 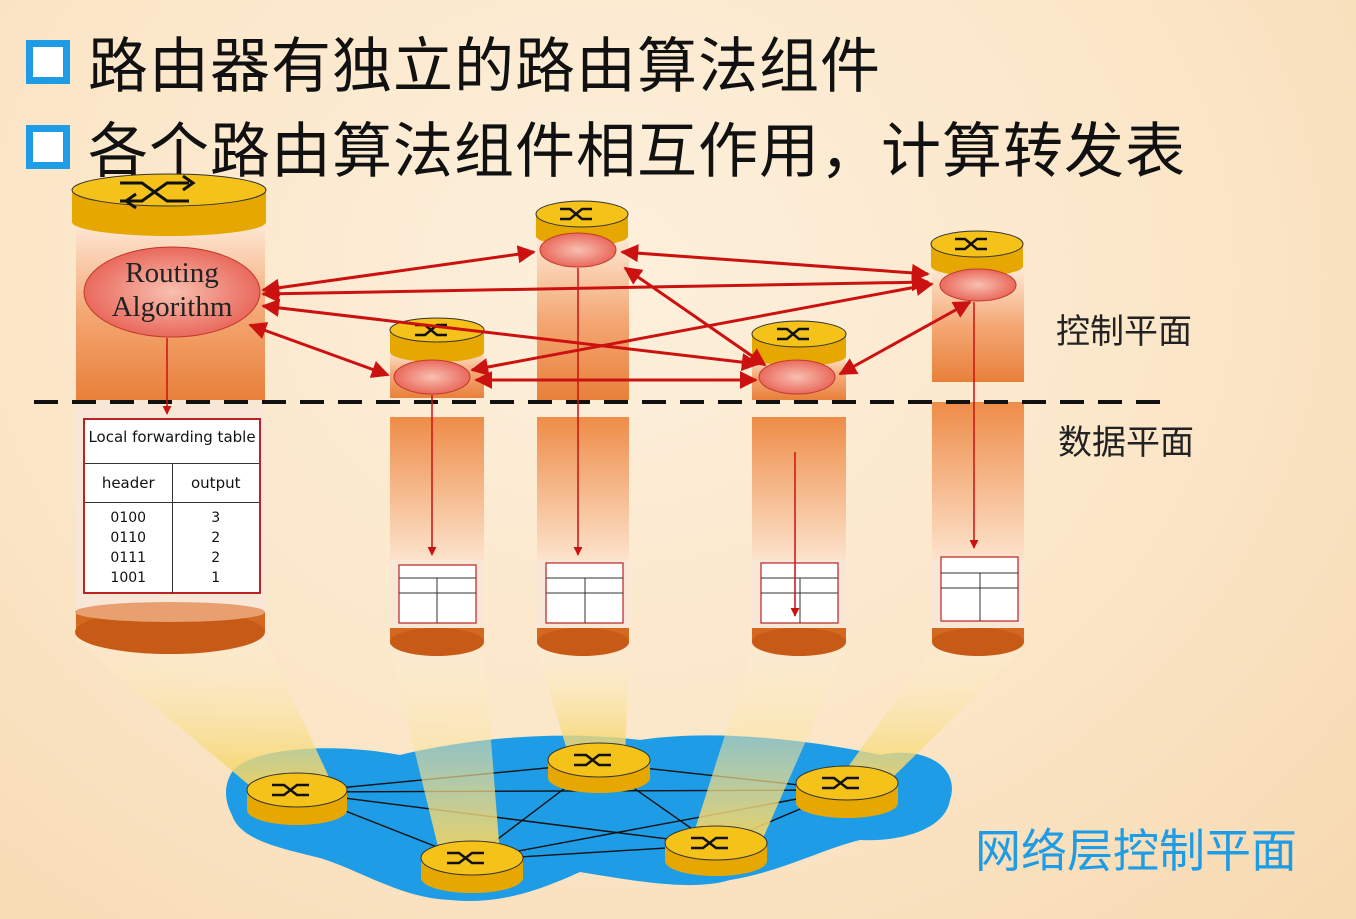 What do you see at coordinates (128, 558) in the screenshot?
I see `table-cell: 0111` at bounding box center [128, 558].